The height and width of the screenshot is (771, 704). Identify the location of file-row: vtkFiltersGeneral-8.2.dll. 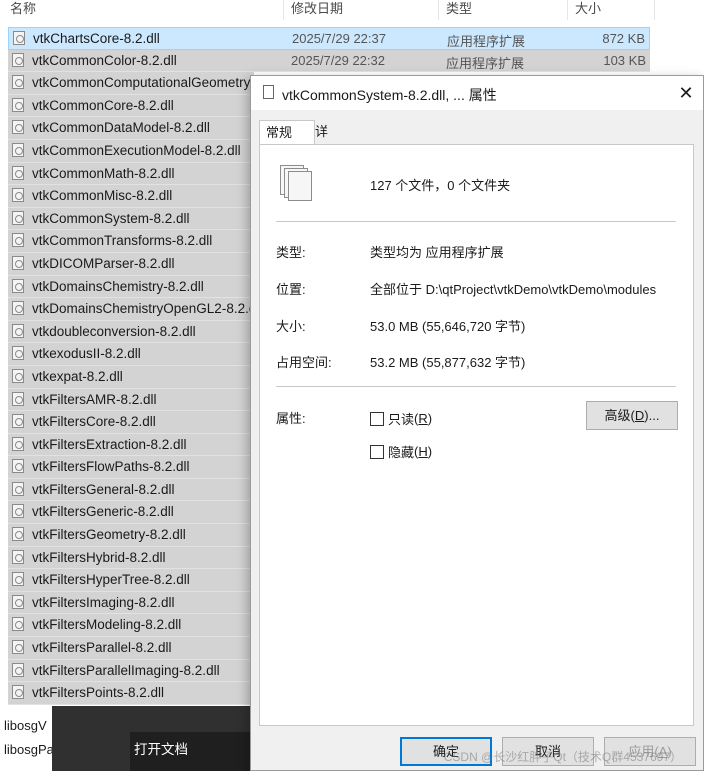
(131, 490).